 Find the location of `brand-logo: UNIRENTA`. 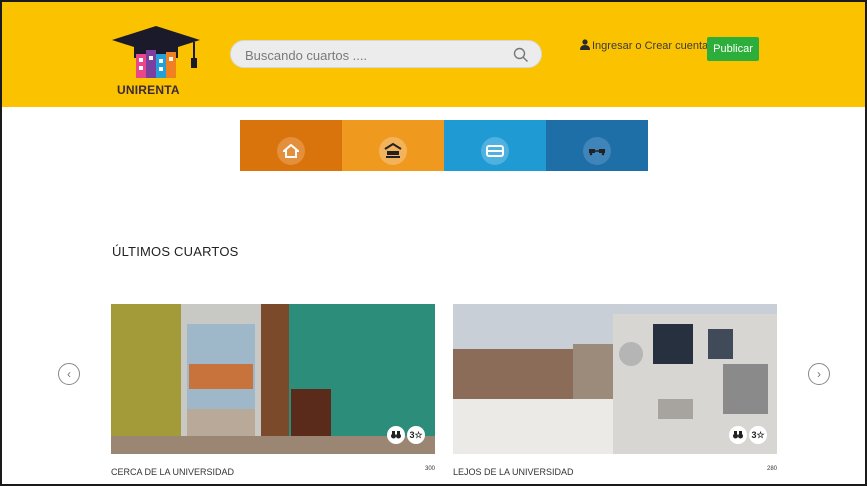

brand-logo: UNIRENTA is located at coordinates (155, 60).